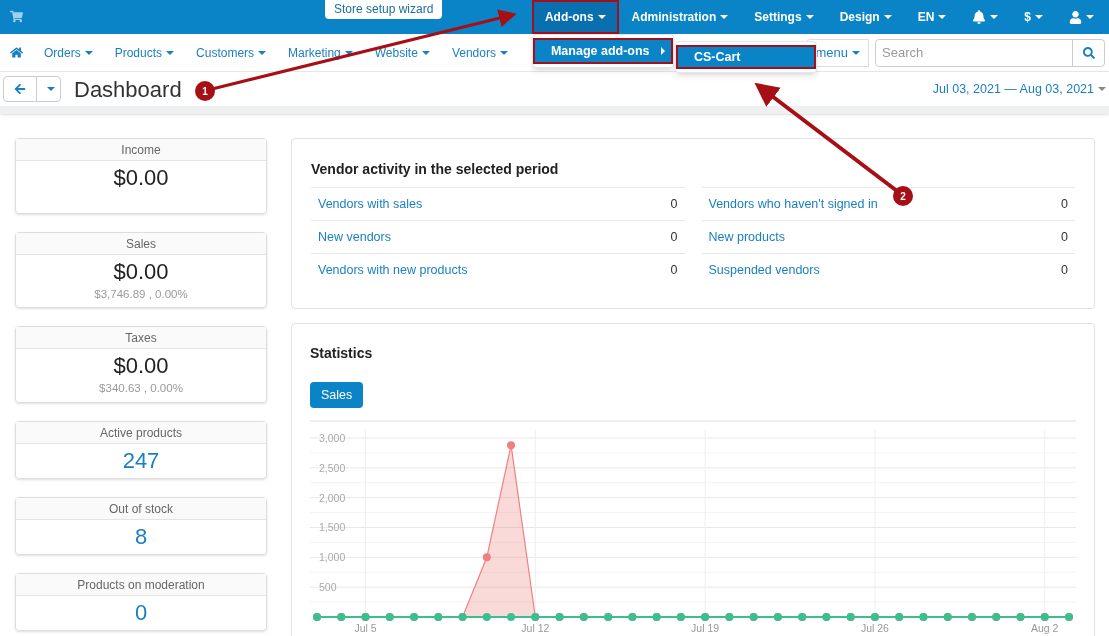 Image resolution: width=1109 pixels, height=636 pixels. What do you see at coordinates (764, 270) in the screenshot?
I see `activity-link: Suspended vendors` at bounding box center [764, 270].